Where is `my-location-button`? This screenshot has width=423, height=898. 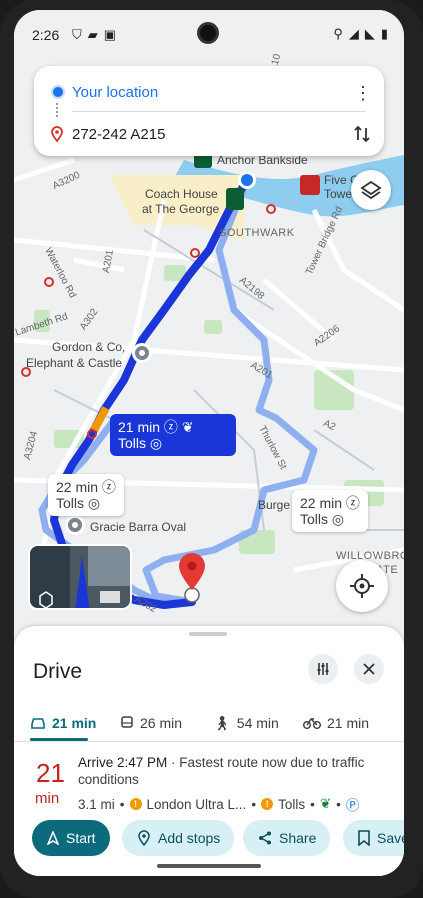 my-location-button is located at coordinates (362, 586).